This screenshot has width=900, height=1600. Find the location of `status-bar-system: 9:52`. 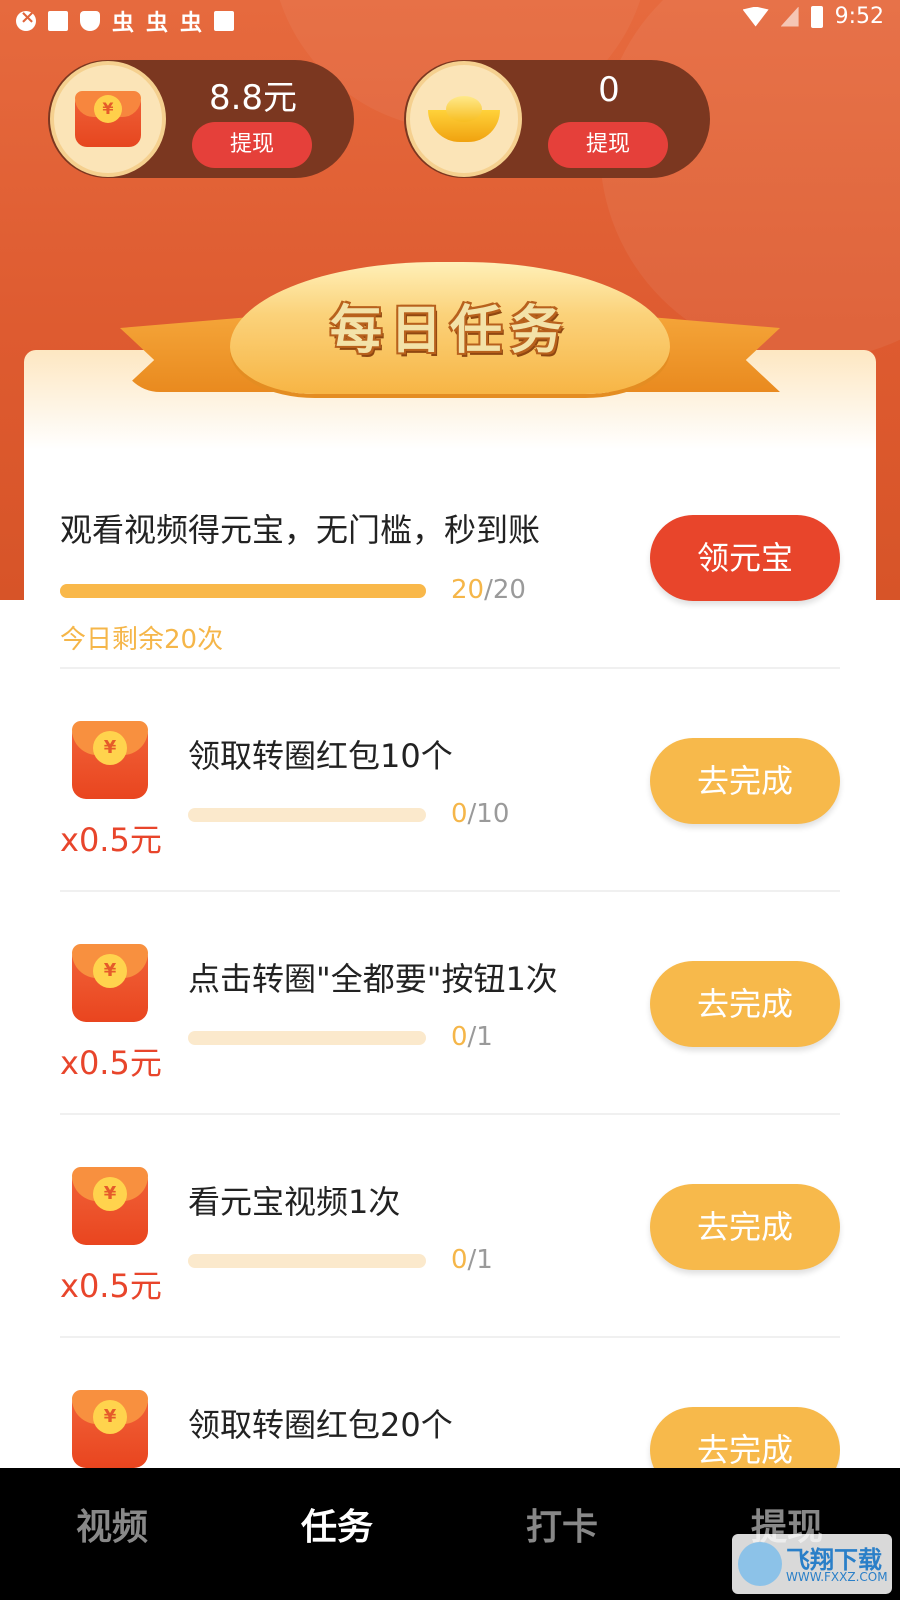

status-bar-system: 9:52 is located at coordinates (813, 16).